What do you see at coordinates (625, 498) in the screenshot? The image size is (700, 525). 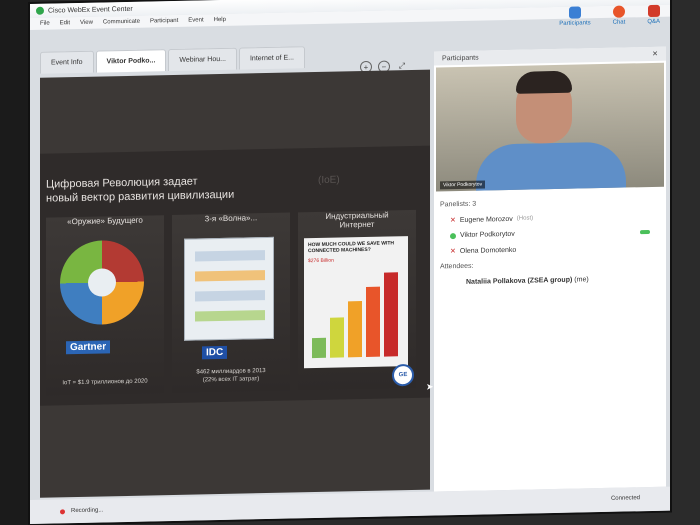 I see `connection-status: Connected` at bounding box center [625, 498].